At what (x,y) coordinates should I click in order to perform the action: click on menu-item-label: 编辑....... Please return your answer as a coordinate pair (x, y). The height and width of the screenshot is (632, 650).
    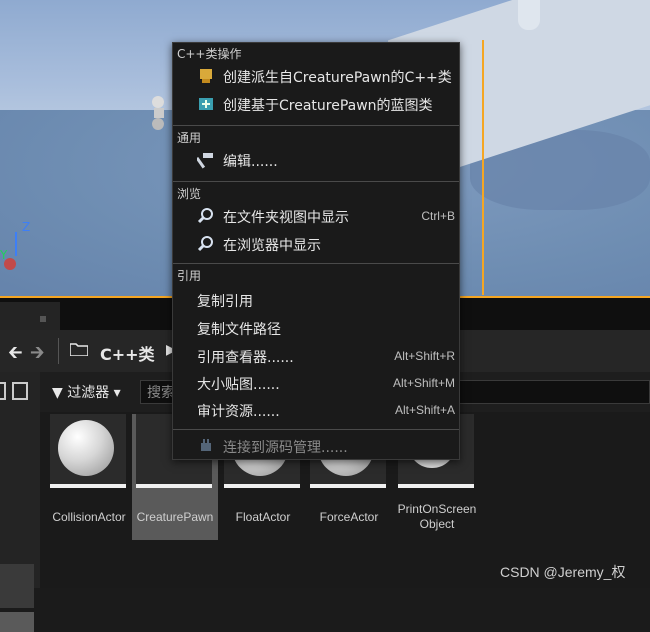
    Looking at the image, I should click on (250, 162).